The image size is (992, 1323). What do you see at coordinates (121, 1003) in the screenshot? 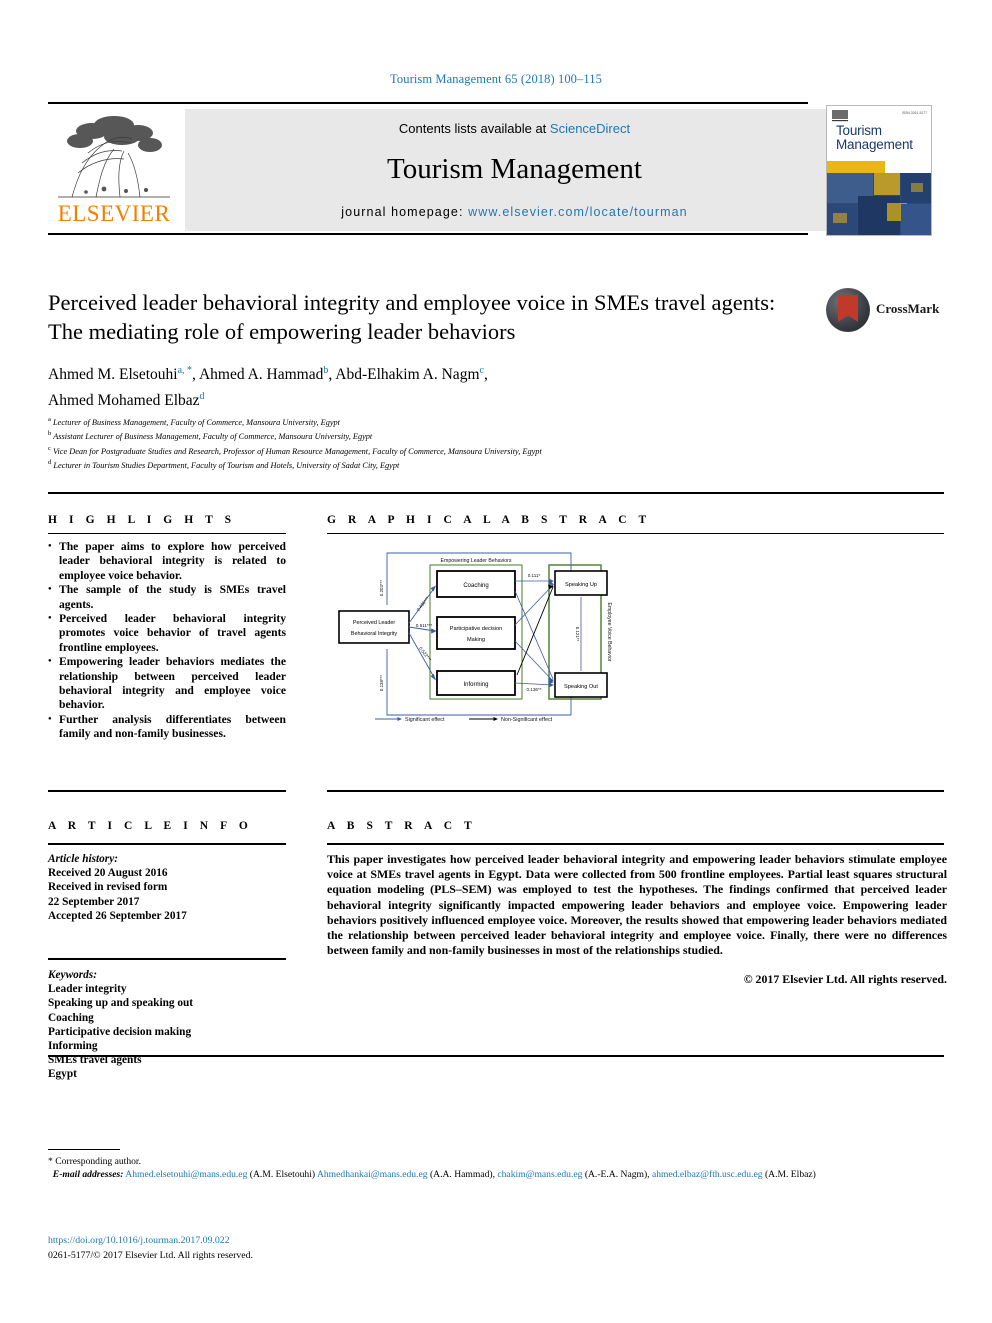
I see `keyword-item: Speaking up and speaking out` at bounding box center [121, 1003].